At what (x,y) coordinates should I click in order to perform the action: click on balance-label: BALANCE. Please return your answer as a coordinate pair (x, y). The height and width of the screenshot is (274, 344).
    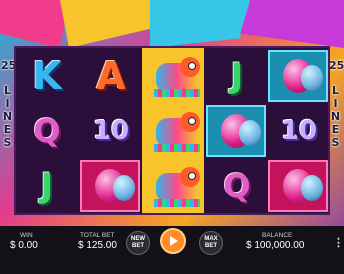
    Looking at the image, I should click on (277, 235).